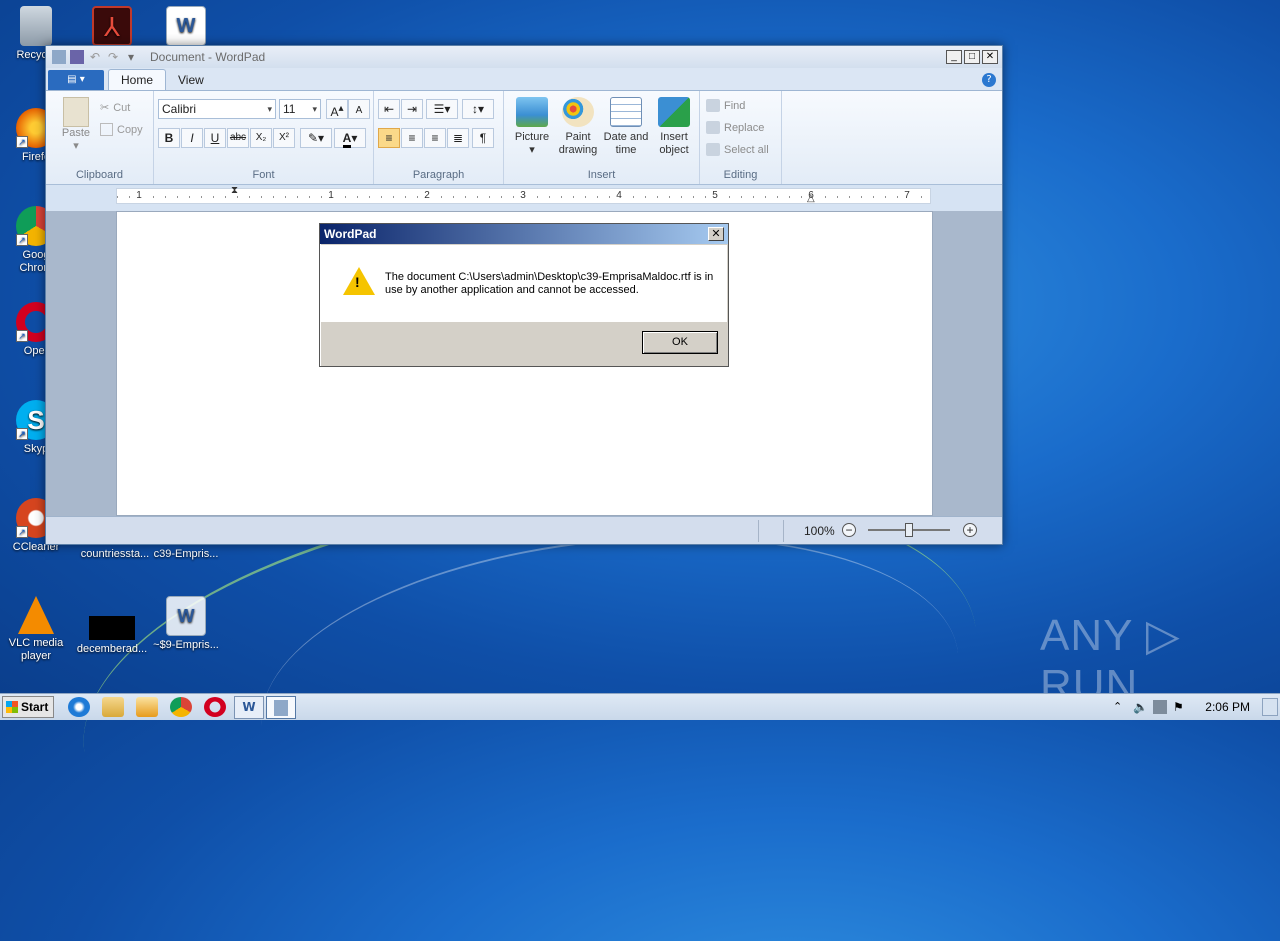 This screenshot has width=1280, height=941. Describe the element at coordinates (1120, 707) in the screenshot. I see `show-hidden-icons: ⌃` at that location.